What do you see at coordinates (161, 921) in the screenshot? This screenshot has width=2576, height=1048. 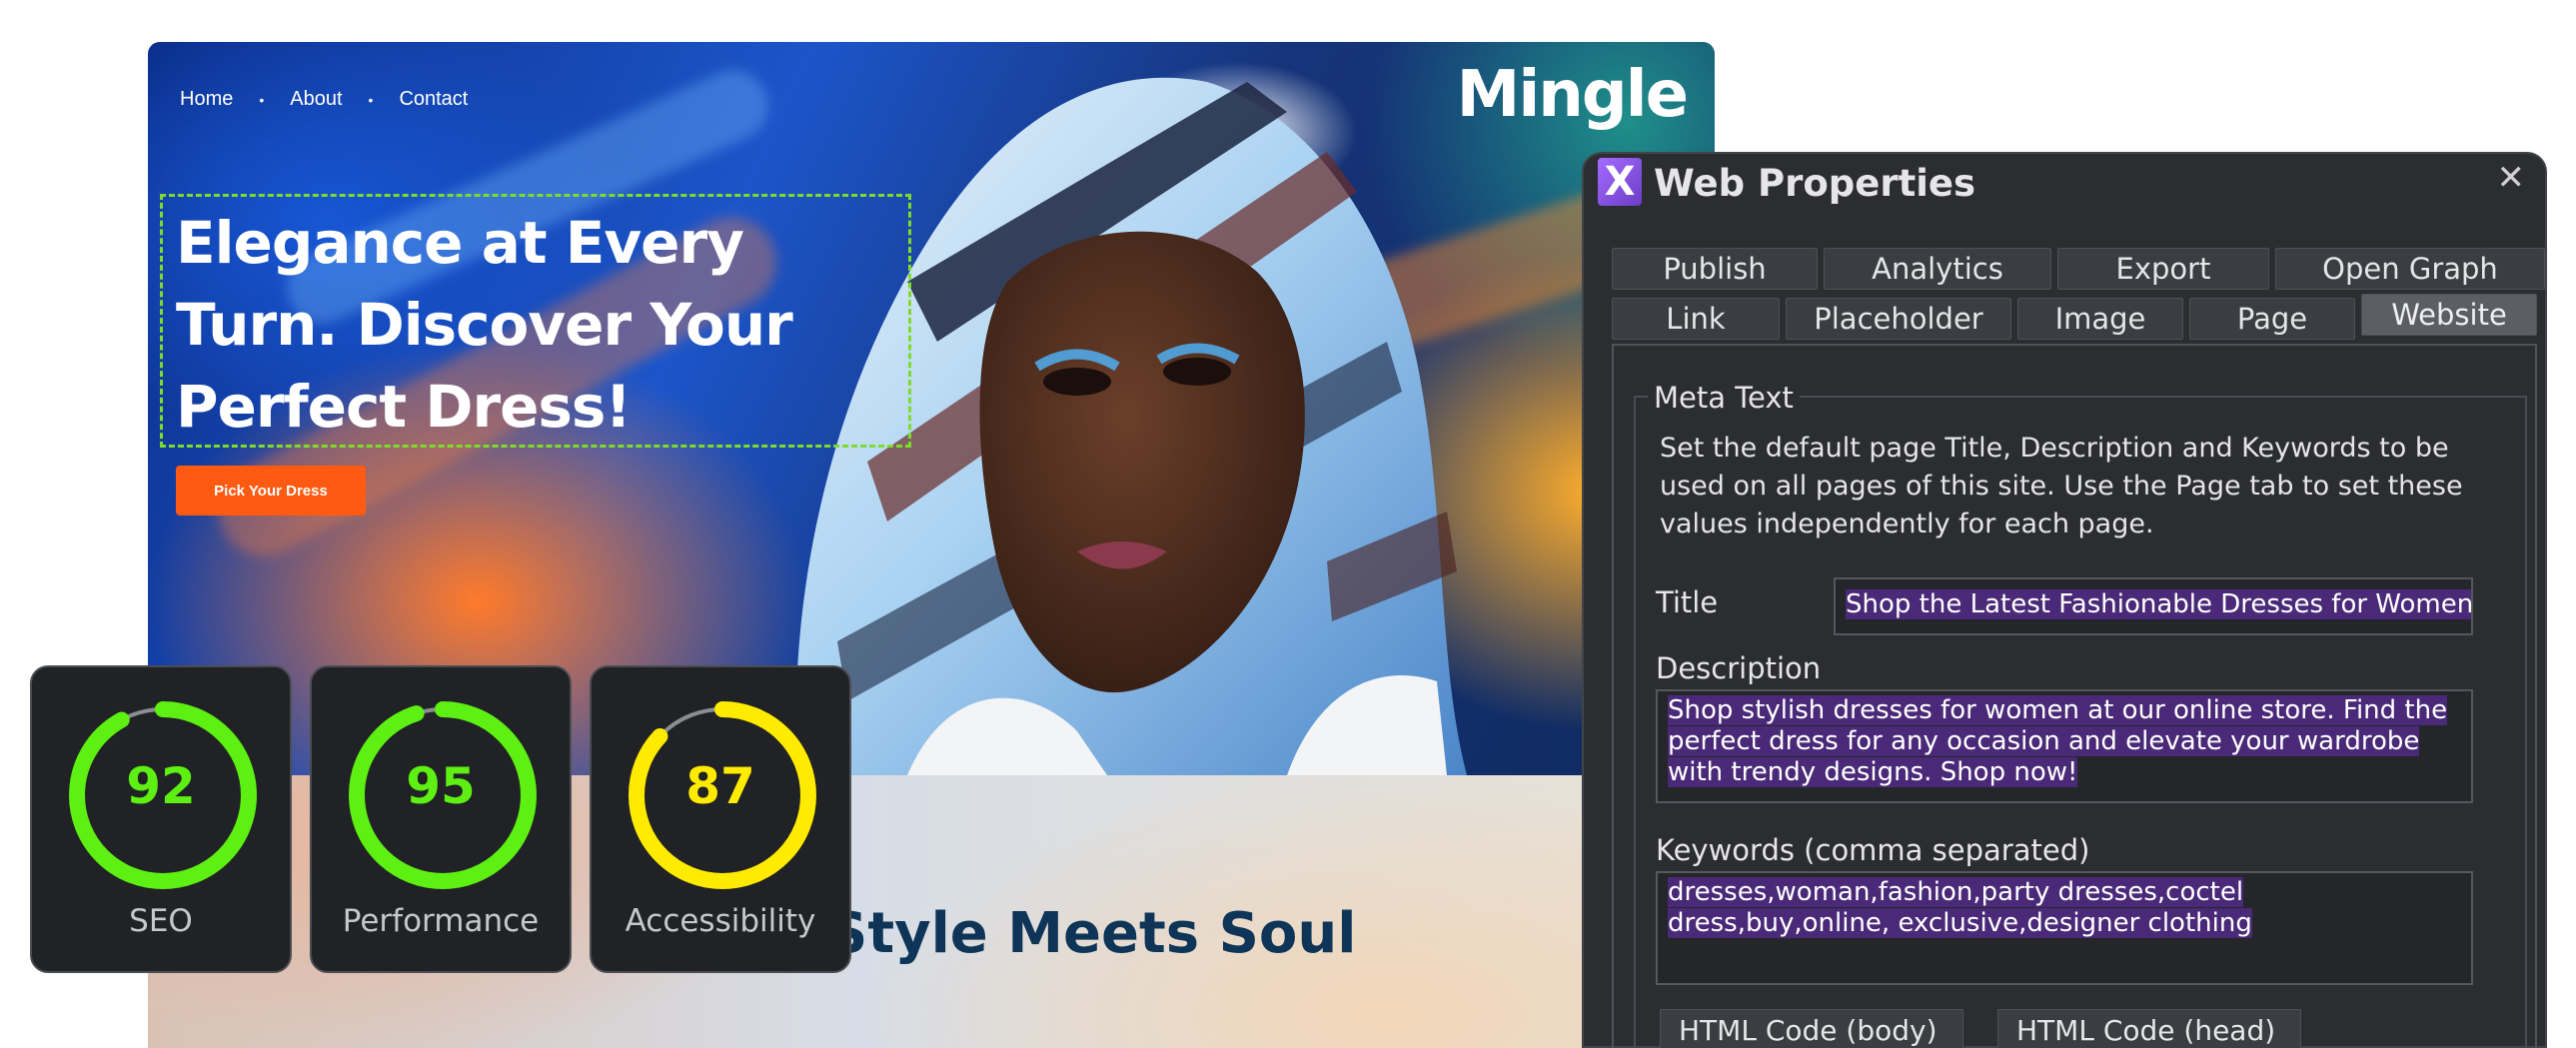 I see `seo-score-label: SEO` at bounding box center [161, 921].